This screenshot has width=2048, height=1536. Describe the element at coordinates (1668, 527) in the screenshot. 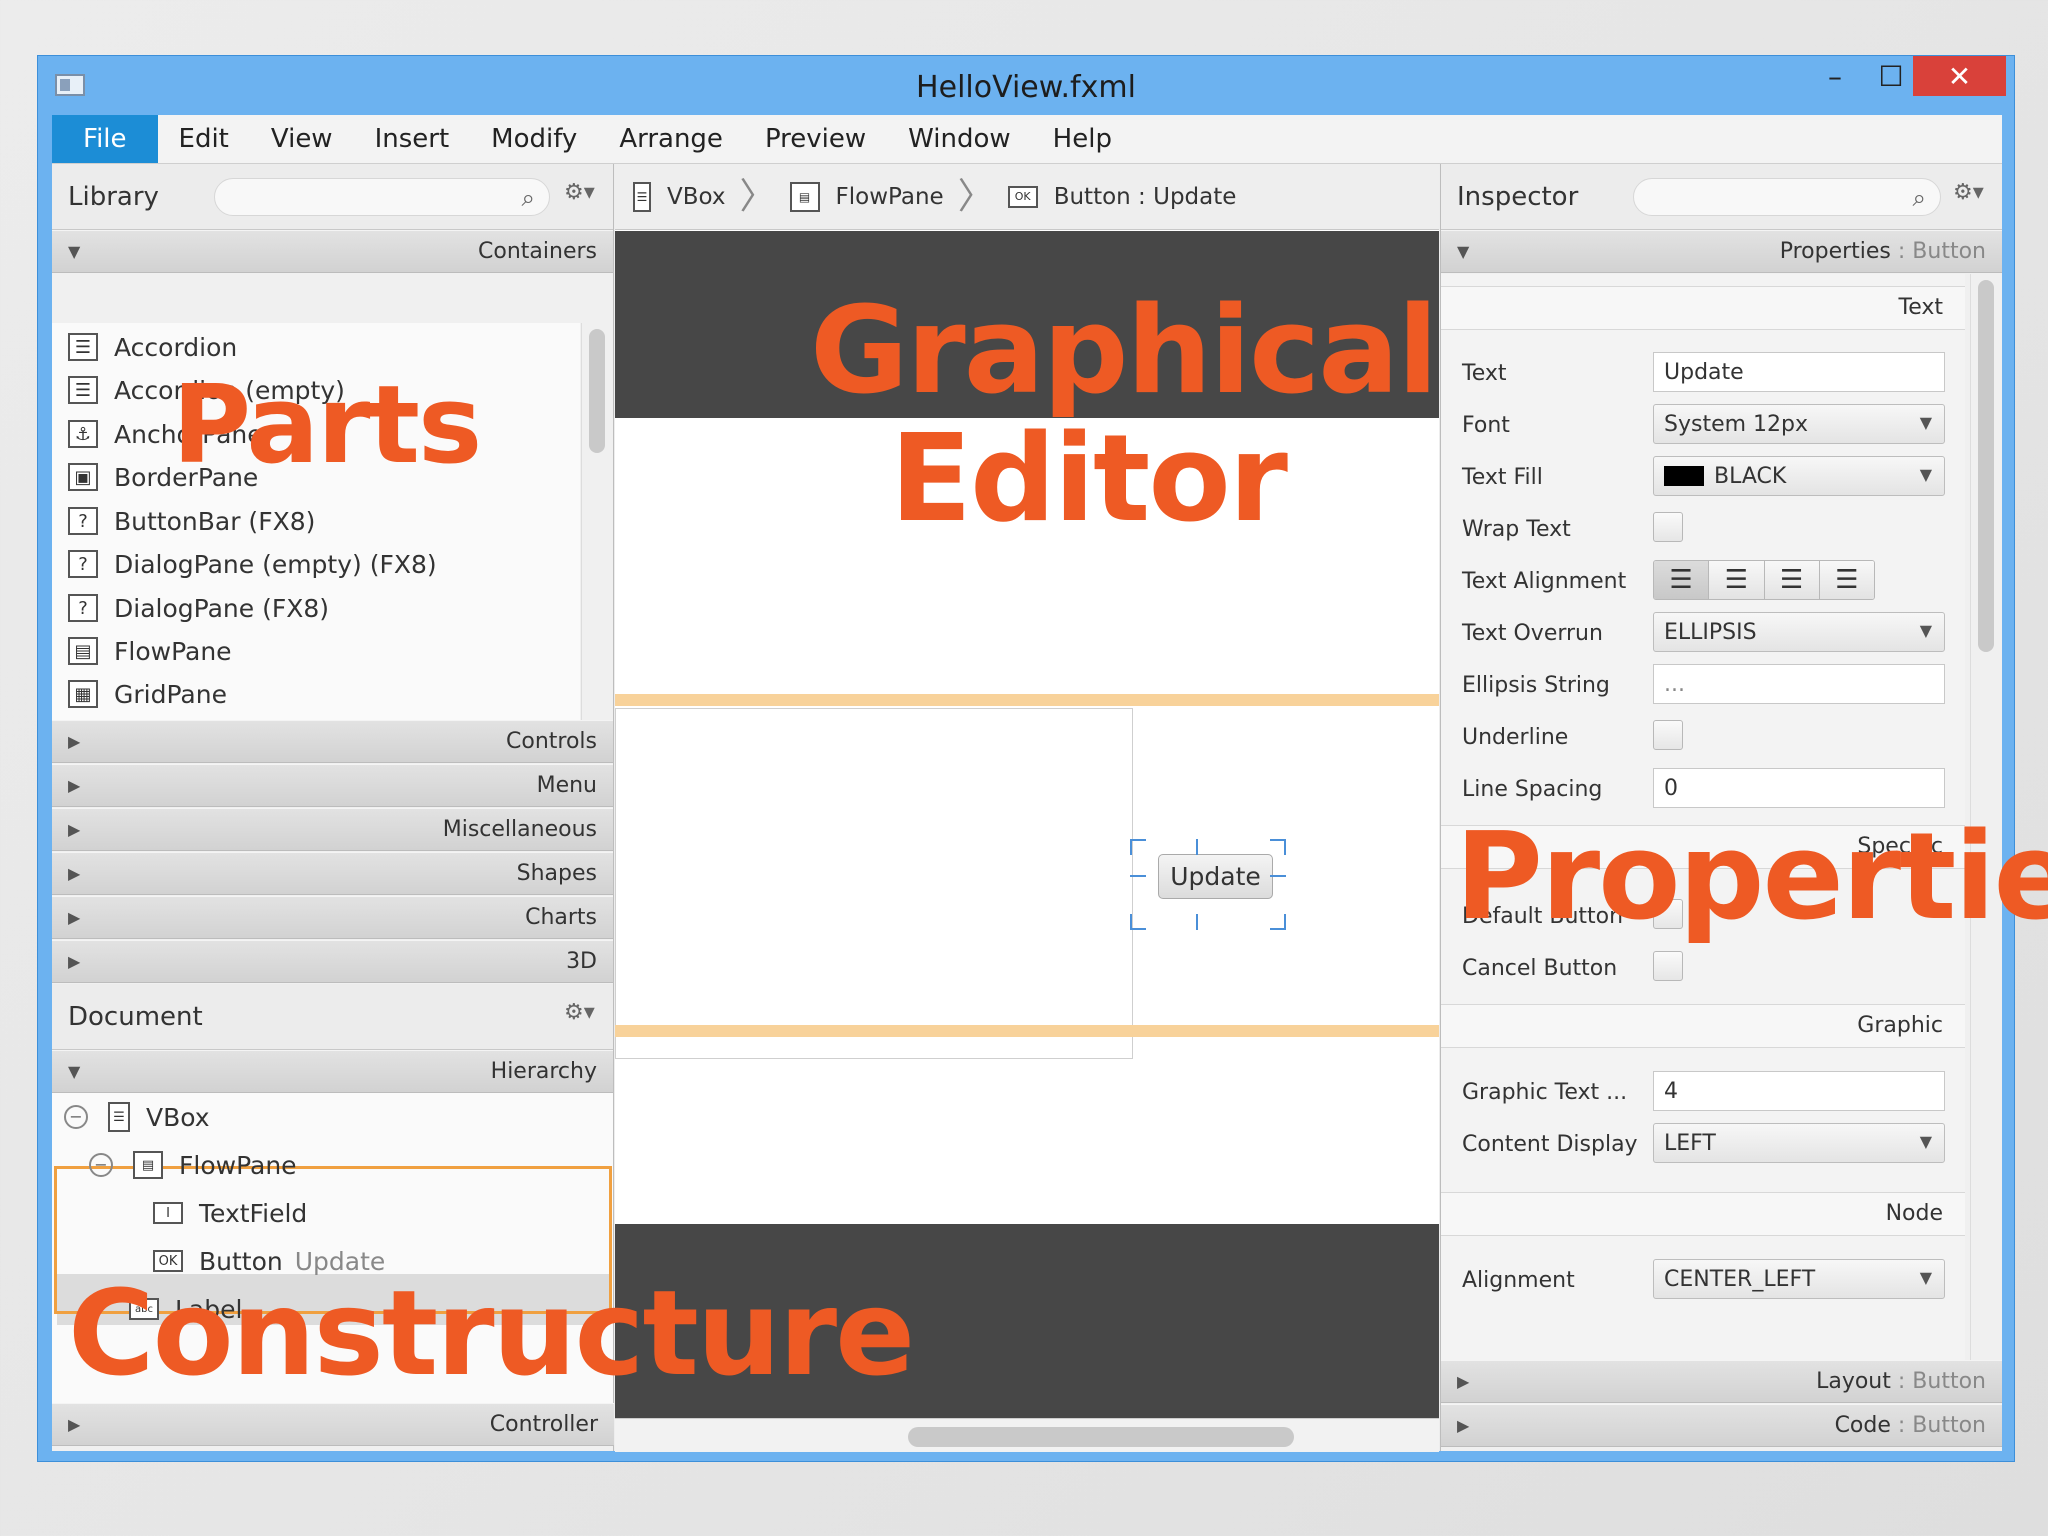

I see `wrap-text-checkbox` at that location.